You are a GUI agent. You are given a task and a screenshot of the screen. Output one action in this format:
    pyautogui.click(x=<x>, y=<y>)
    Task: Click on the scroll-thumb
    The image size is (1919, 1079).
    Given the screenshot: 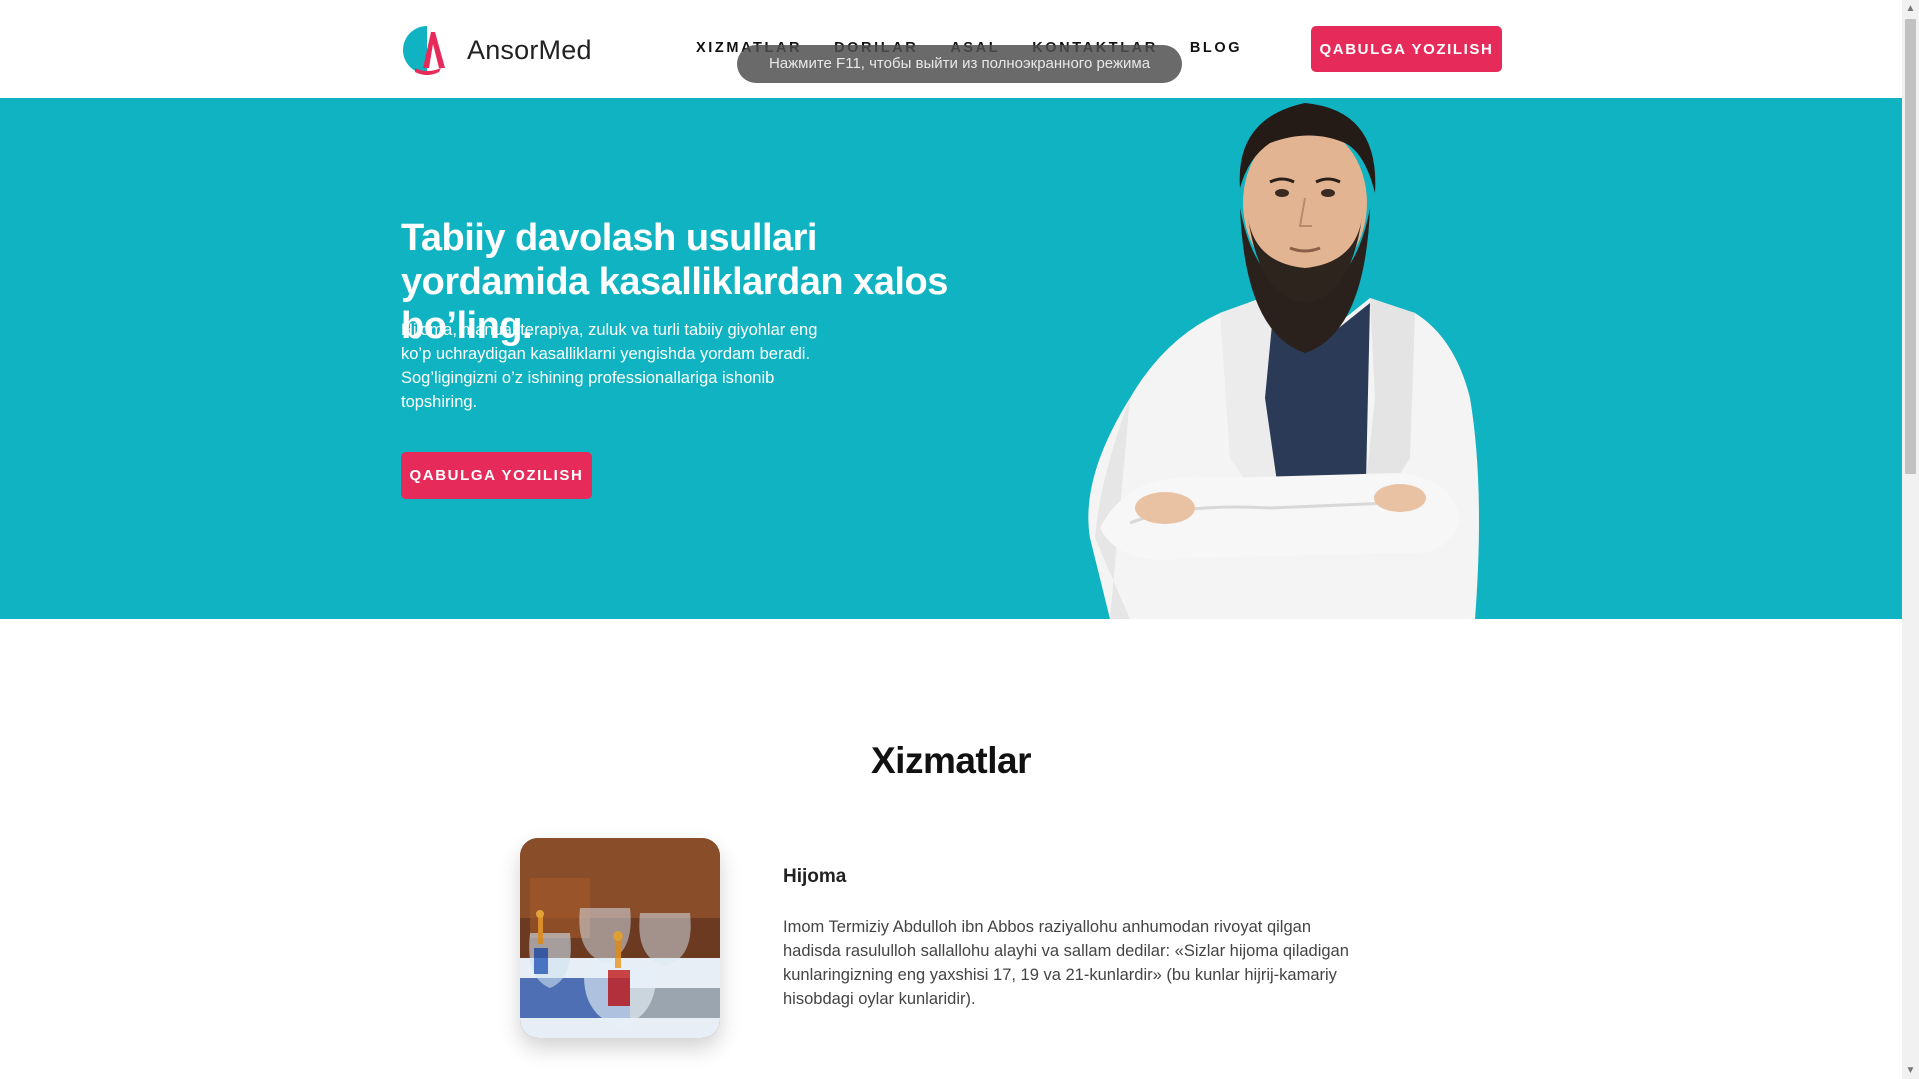 What is the action you would take?
    pyautogui.click(x=1910, y=246)
    